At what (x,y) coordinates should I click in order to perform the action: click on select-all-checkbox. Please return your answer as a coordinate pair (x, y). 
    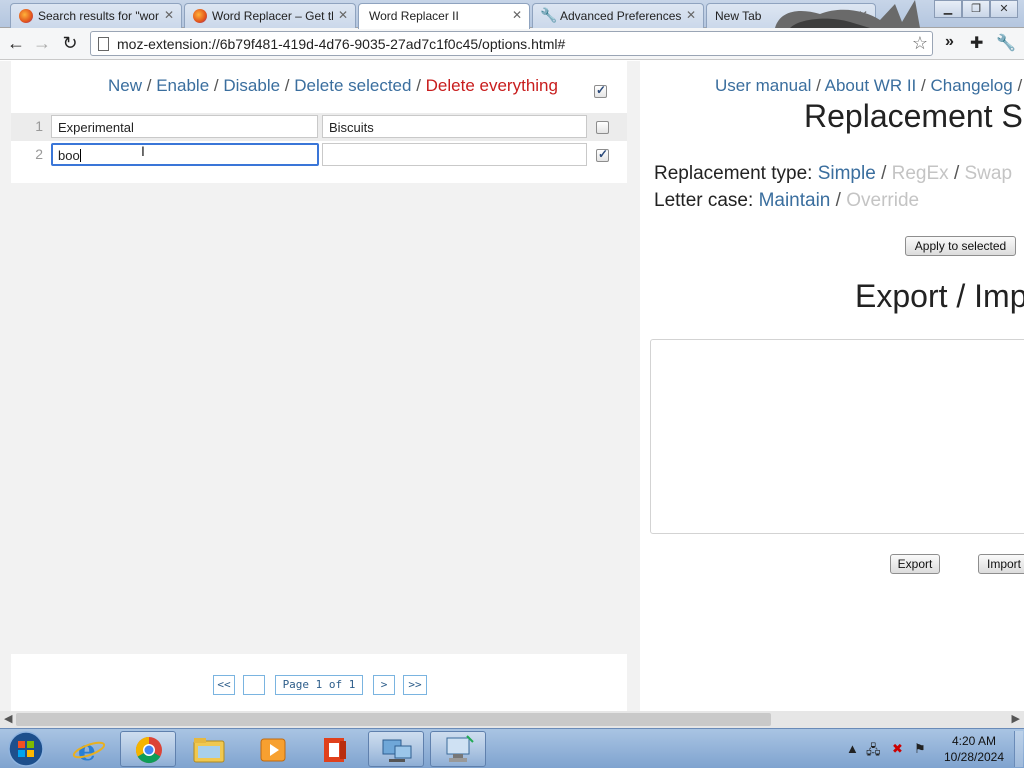
    Looking at the image, I should click on (600, 90).